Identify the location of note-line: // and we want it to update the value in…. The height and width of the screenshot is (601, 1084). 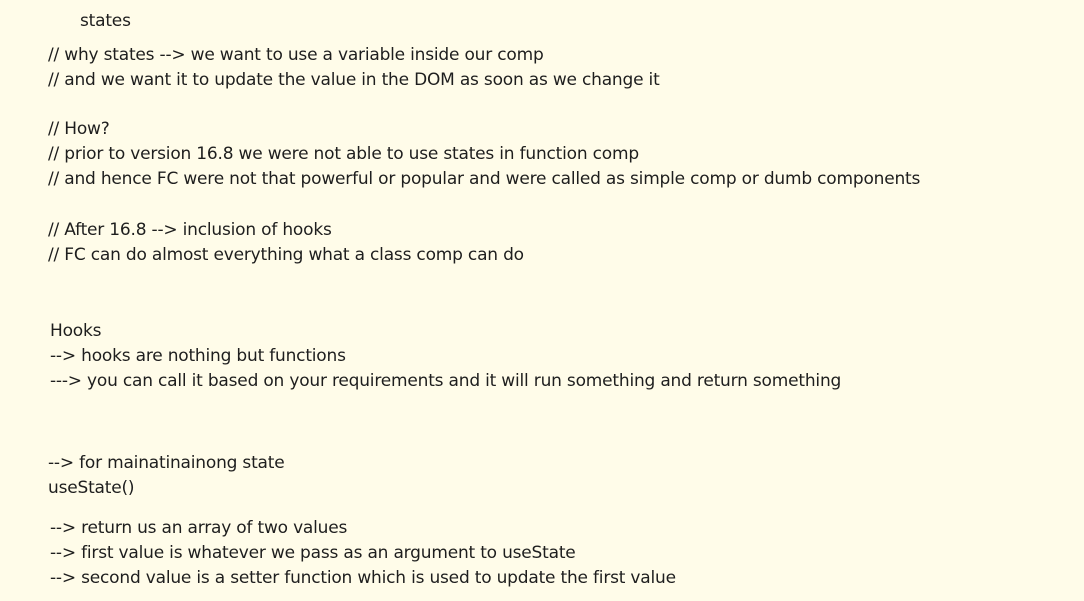
(354, 80).